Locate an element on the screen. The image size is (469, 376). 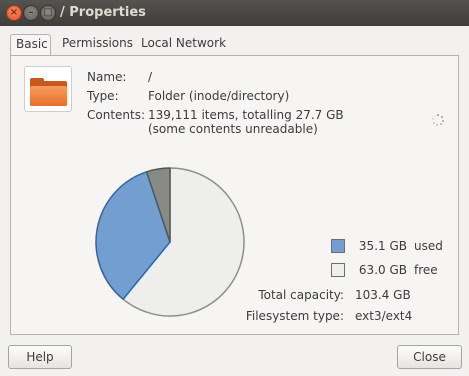
folder-icon is located at coordinates (48, 89).